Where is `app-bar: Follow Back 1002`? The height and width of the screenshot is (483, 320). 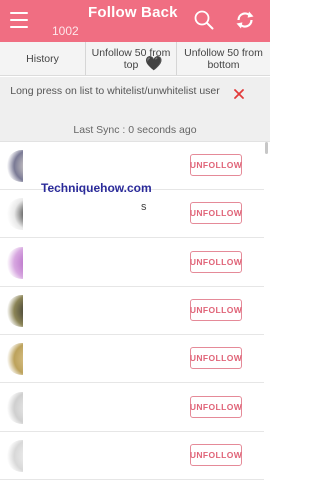 app-bar: Follow Back 1002 is located at coordinates (135, 21).